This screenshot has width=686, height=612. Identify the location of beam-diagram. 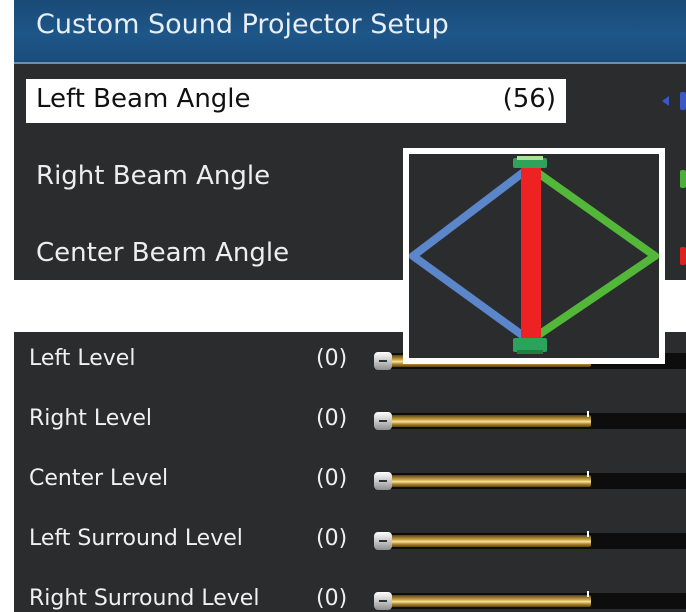
(534, 256).